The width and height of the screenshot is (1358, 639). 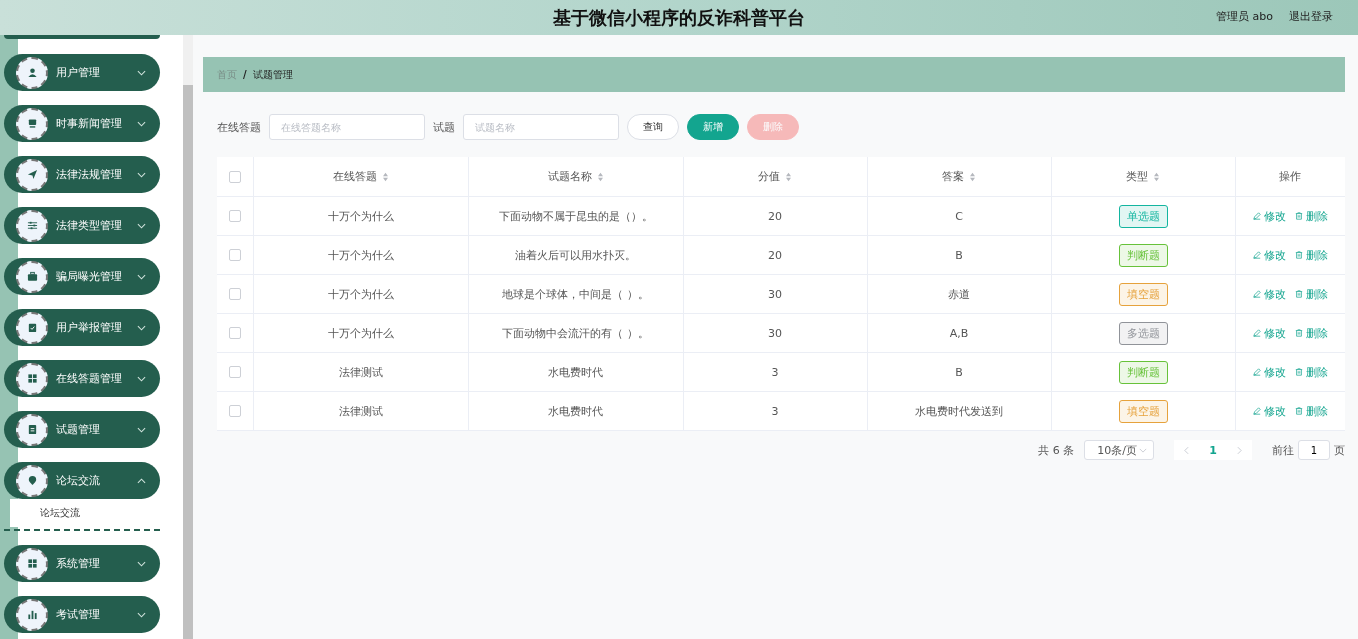 I want to click on monitor-icon, so click(x=32, y=123).